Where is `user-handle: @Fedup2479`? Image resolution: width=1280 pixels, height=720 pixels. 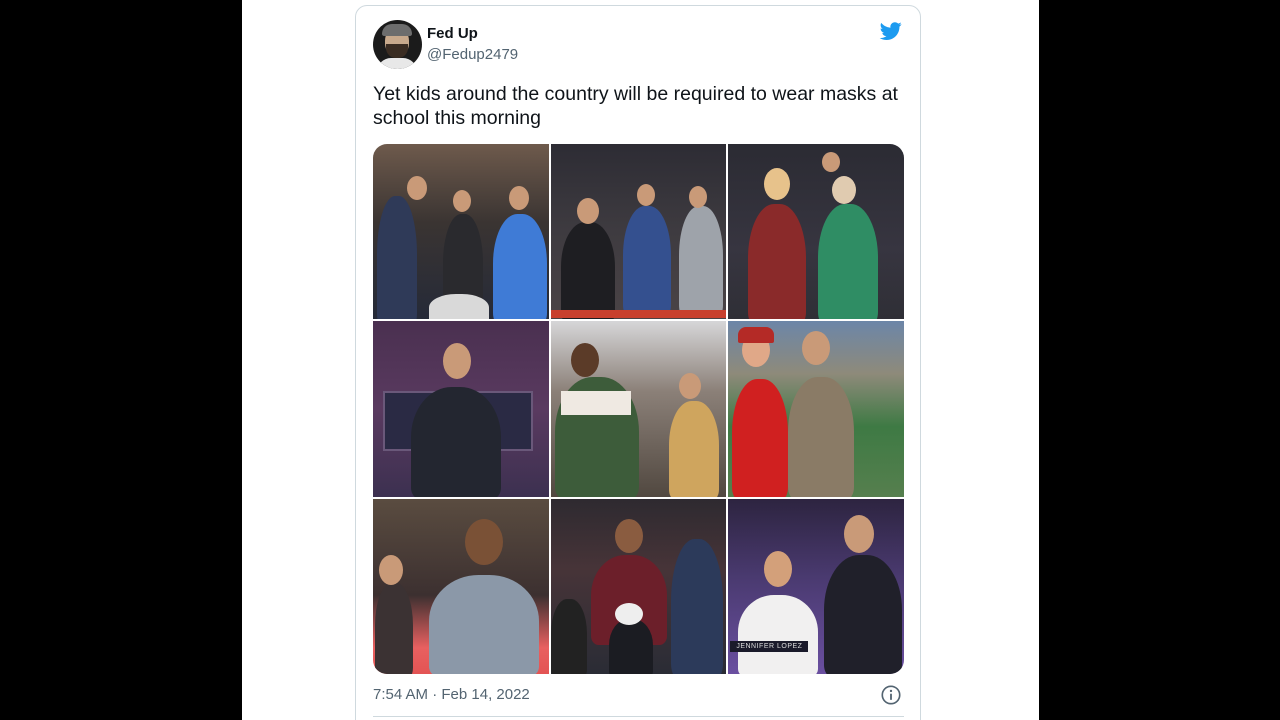
user-handle: @Fedup2479 is located at coordinates (472, 54).